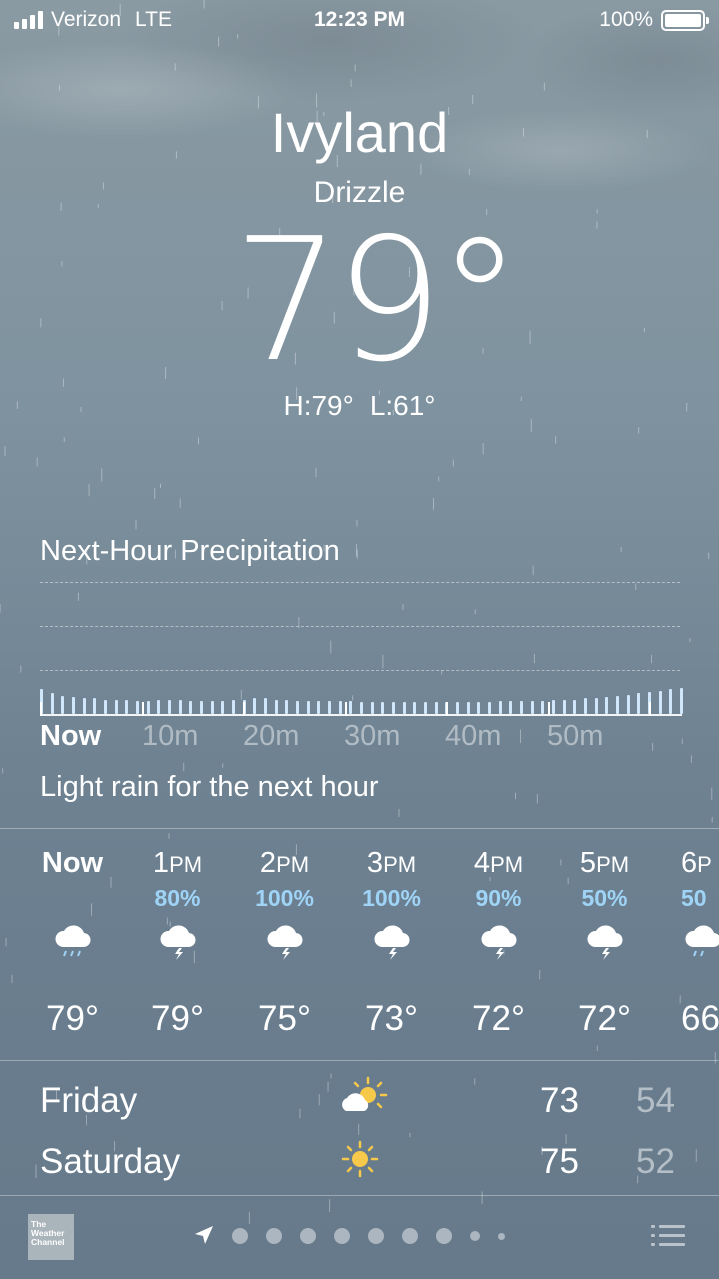  I want to click on day-low: 54, so click(655, 1100).